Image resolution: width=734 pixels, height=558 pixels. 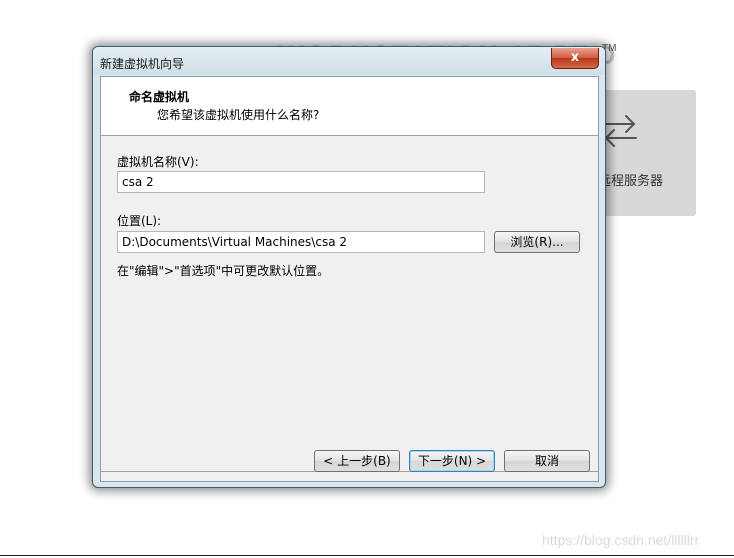 I want to click on page-subtitle: 您希望该虚拟机使用什么名称?, so click(x=238, y=115).